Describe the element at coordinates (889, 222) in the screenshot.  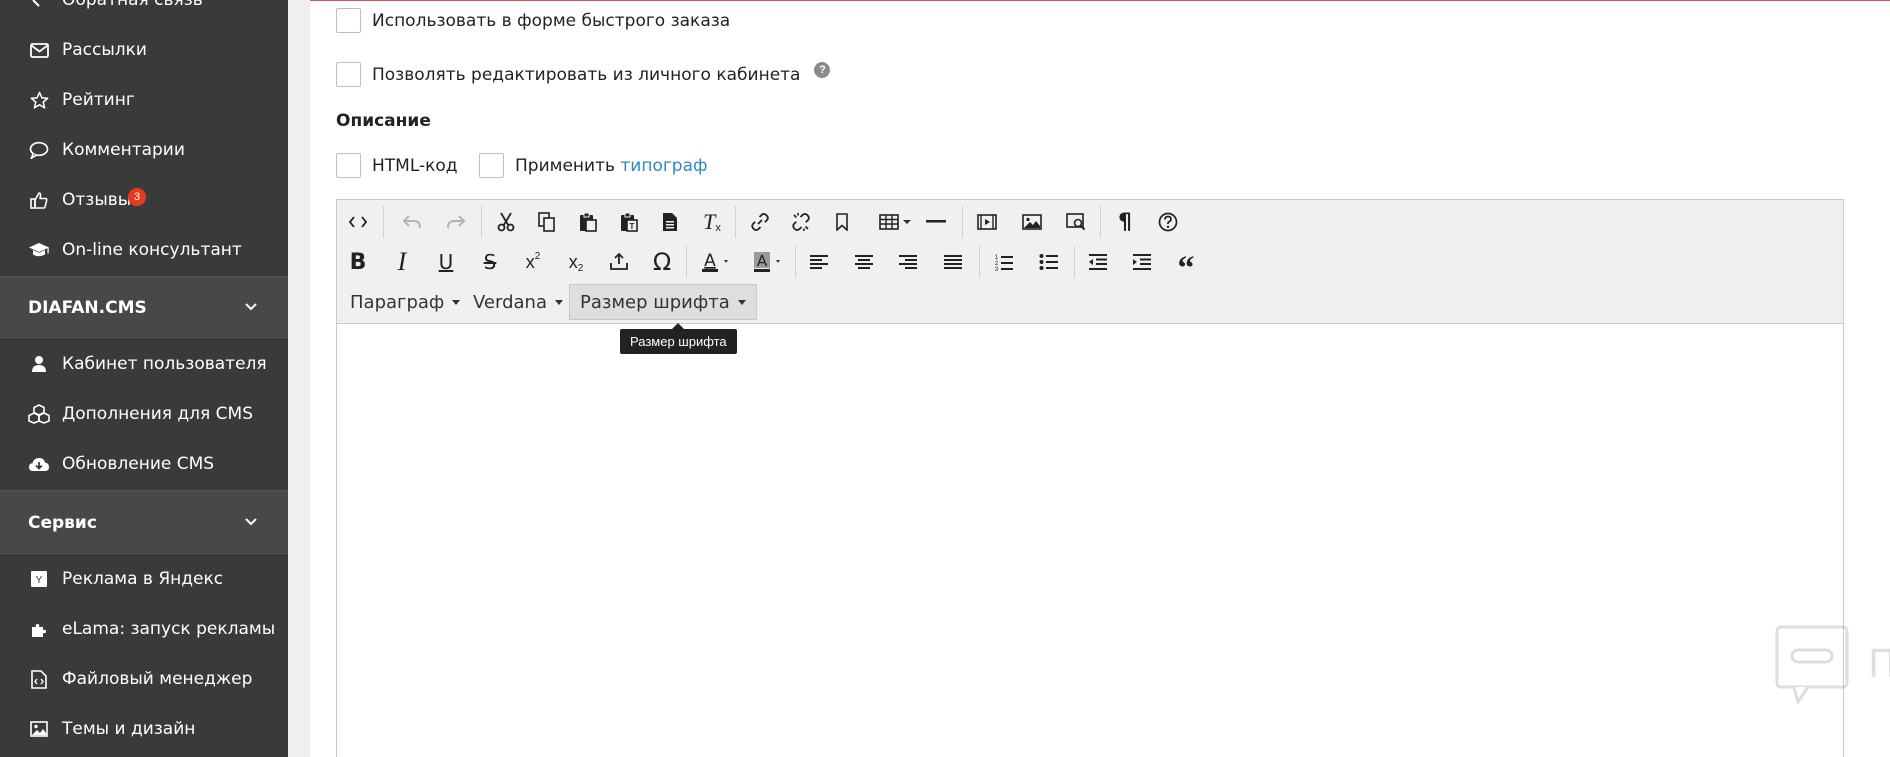
I see `table-button` at that location.